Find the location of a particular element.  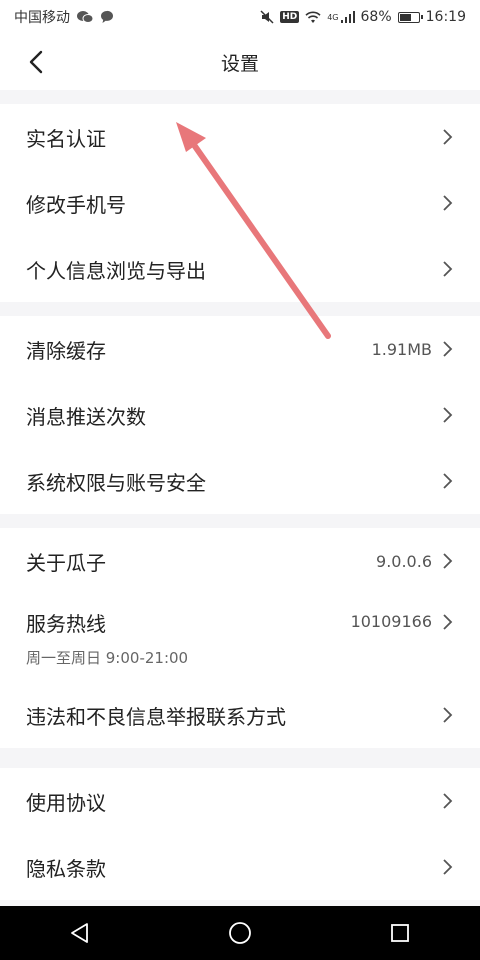

settings-item-personal-info-export: 个人信息浏览与导出 is located at coordinates (240, 269).